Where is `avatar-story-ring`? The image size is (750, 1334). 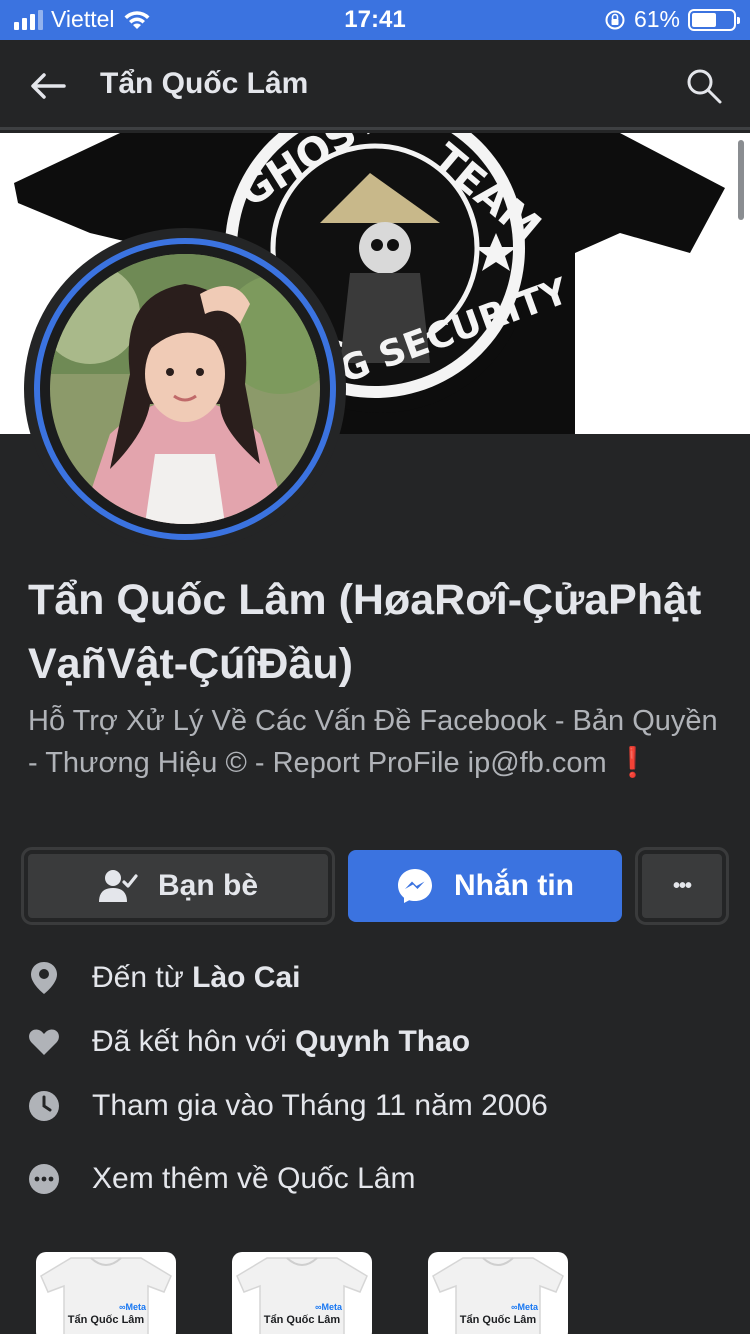
avatar-story-ring is located at coordinates (185, 389).